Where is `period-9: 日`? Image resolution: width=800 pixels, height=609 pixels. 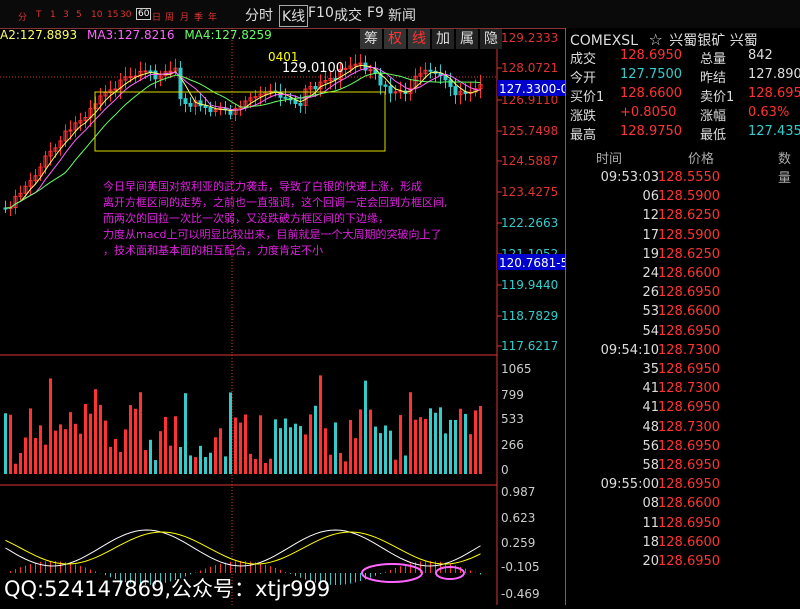 period-9: 日 is located at coordinates (156, 16).